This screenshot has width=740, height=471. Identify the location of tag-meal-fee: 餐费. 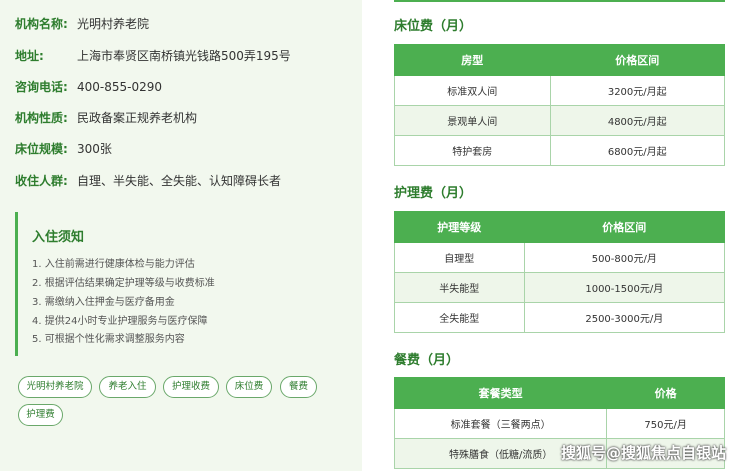
(298, 387).